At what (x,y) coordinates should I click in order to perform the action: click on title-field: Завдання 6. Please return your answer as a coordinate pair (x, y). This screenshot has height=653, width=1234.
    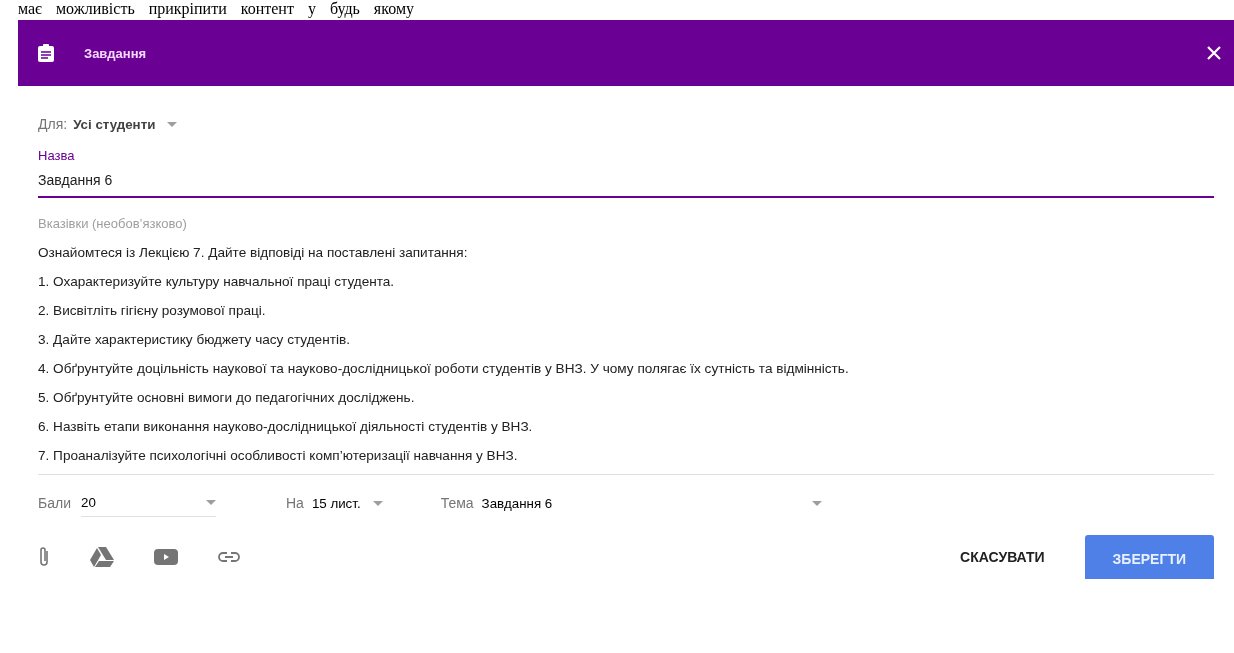
    Looking at the image, I should click on (626, 181).